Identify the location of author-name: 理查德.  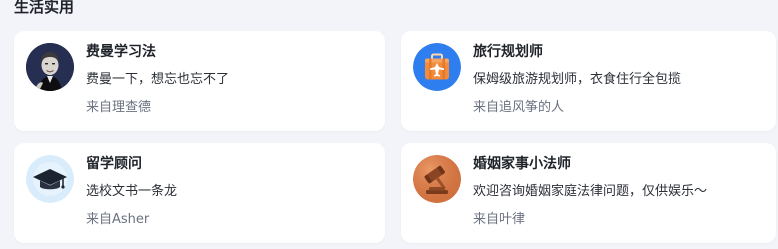
(132, 107).